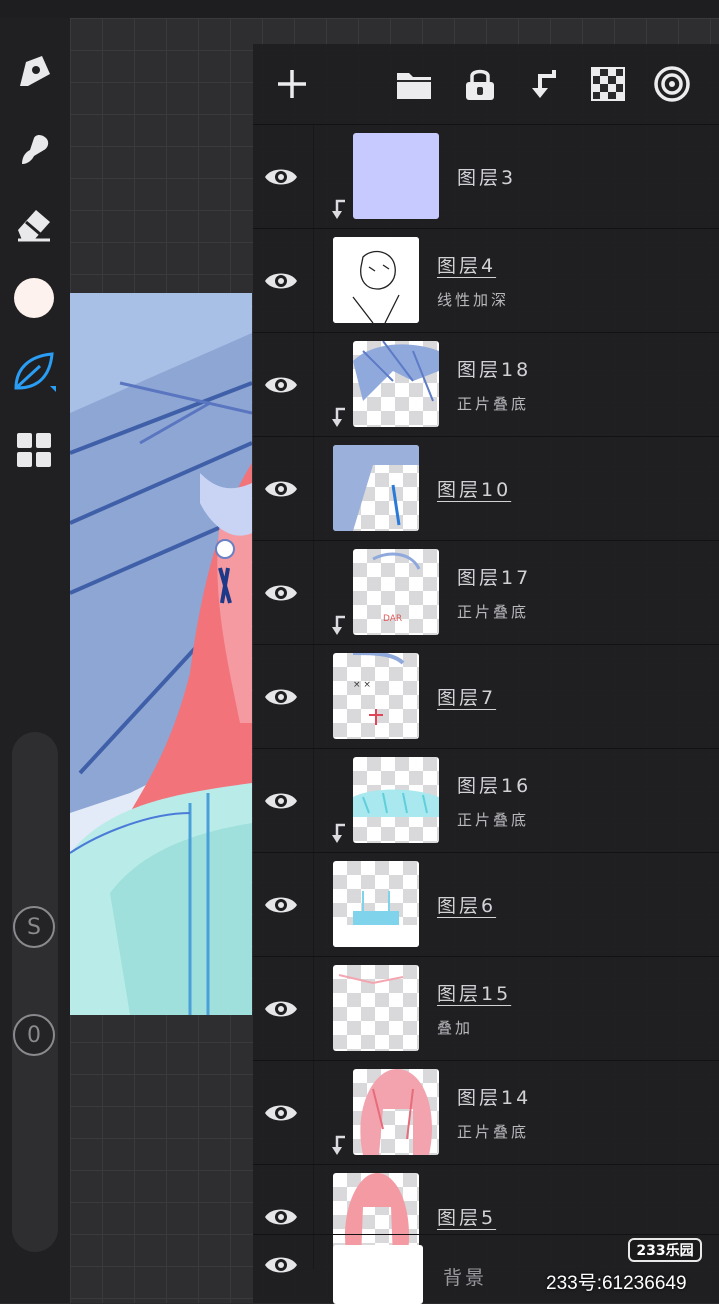 Image resolution: width=719 pixels, height=1304 pixels. What do you see at coordinates (465, 1278) in the screenshot?
I see `background-layer-name: 背景` at bounding box center [465, 1278].